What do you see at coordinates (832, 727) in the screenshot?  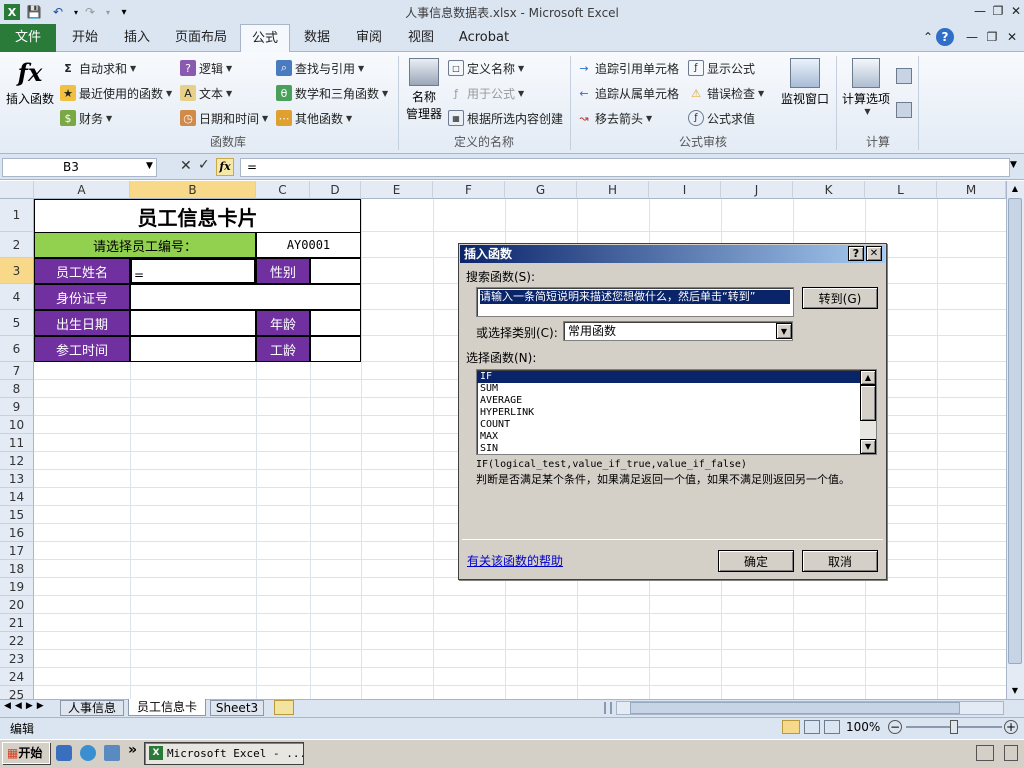 I see `page-break-view-icon` at bounding box center [832, 727].